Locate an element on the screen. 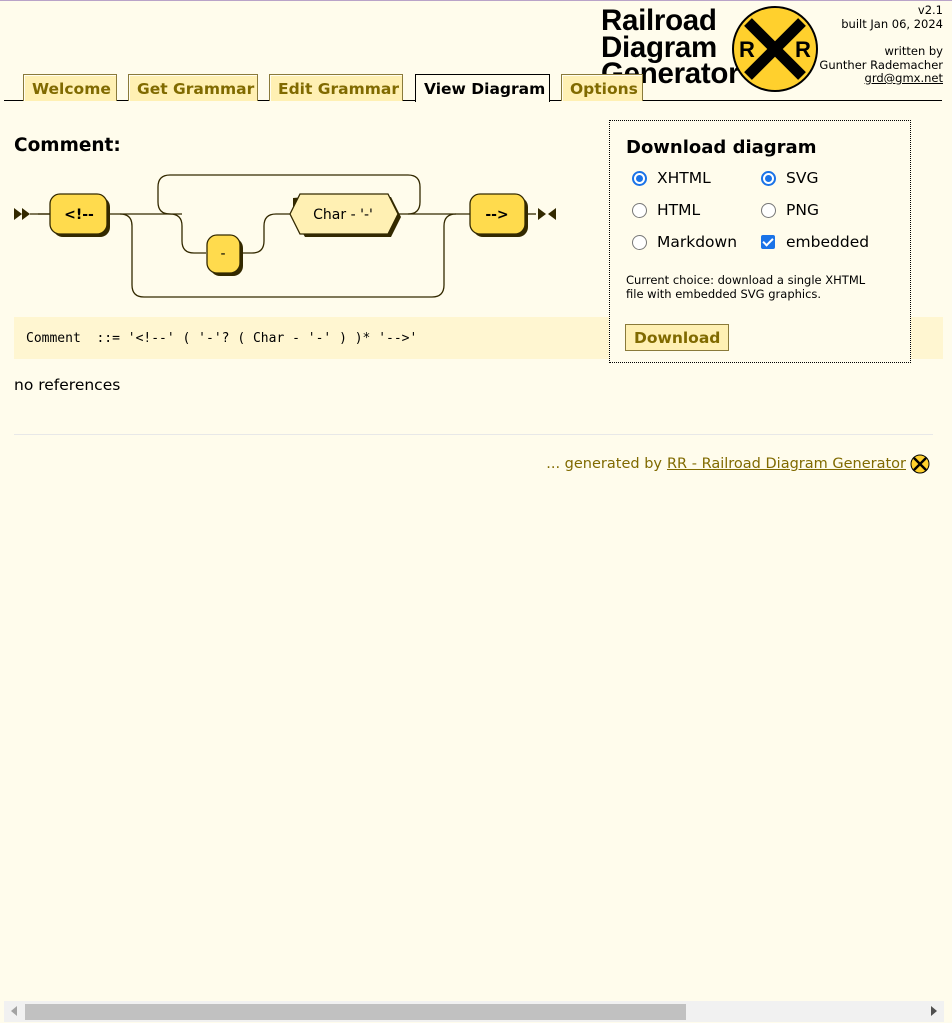 This screenshot has height=1023, width=952. horizontal-scrollbar is located at coordinates (474, 1011).